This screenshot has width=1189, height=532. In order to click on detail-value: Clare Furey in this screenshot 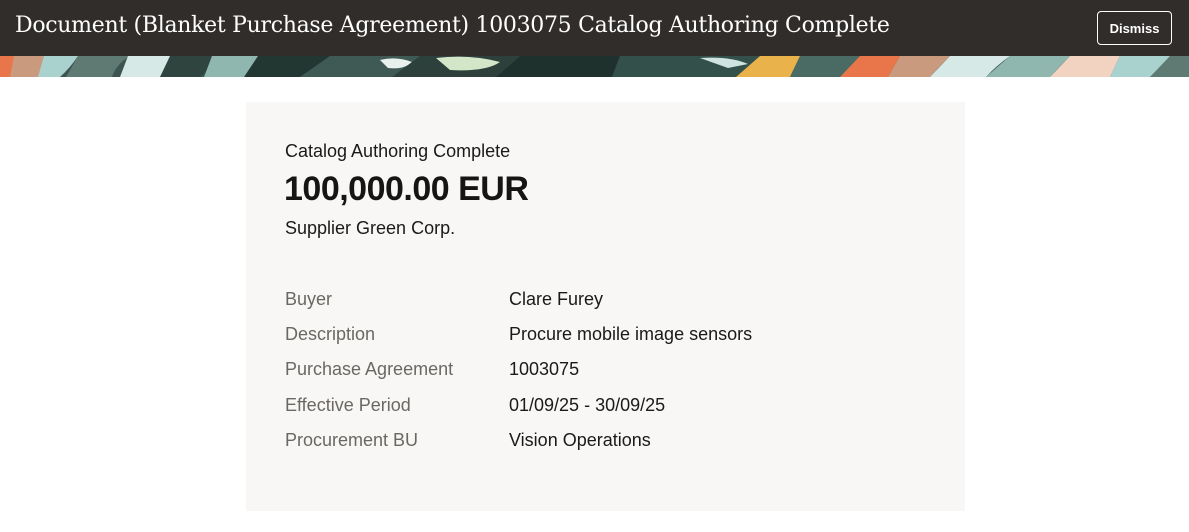, I will do `click(556, 299)`.